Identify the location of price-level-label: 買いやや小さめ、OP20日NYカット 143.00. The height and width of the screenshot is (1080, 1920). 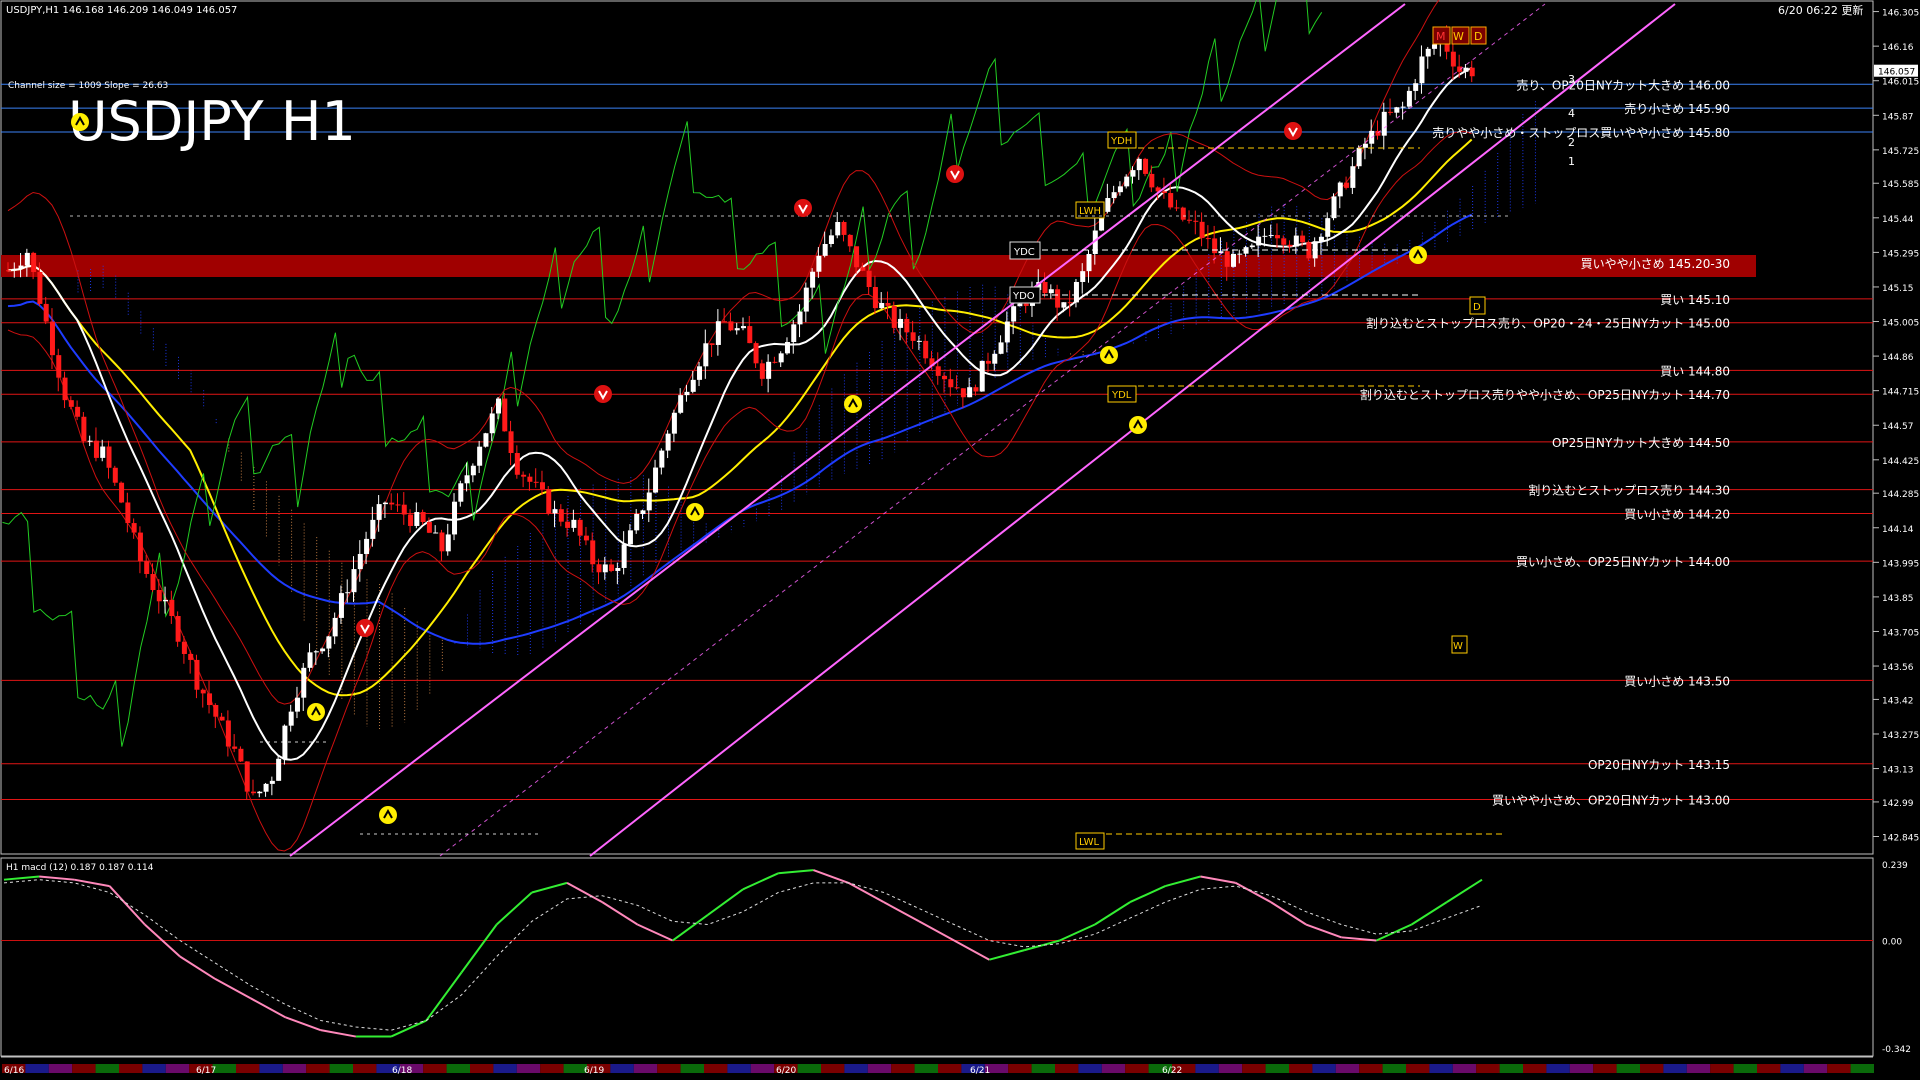
(1611, 801).